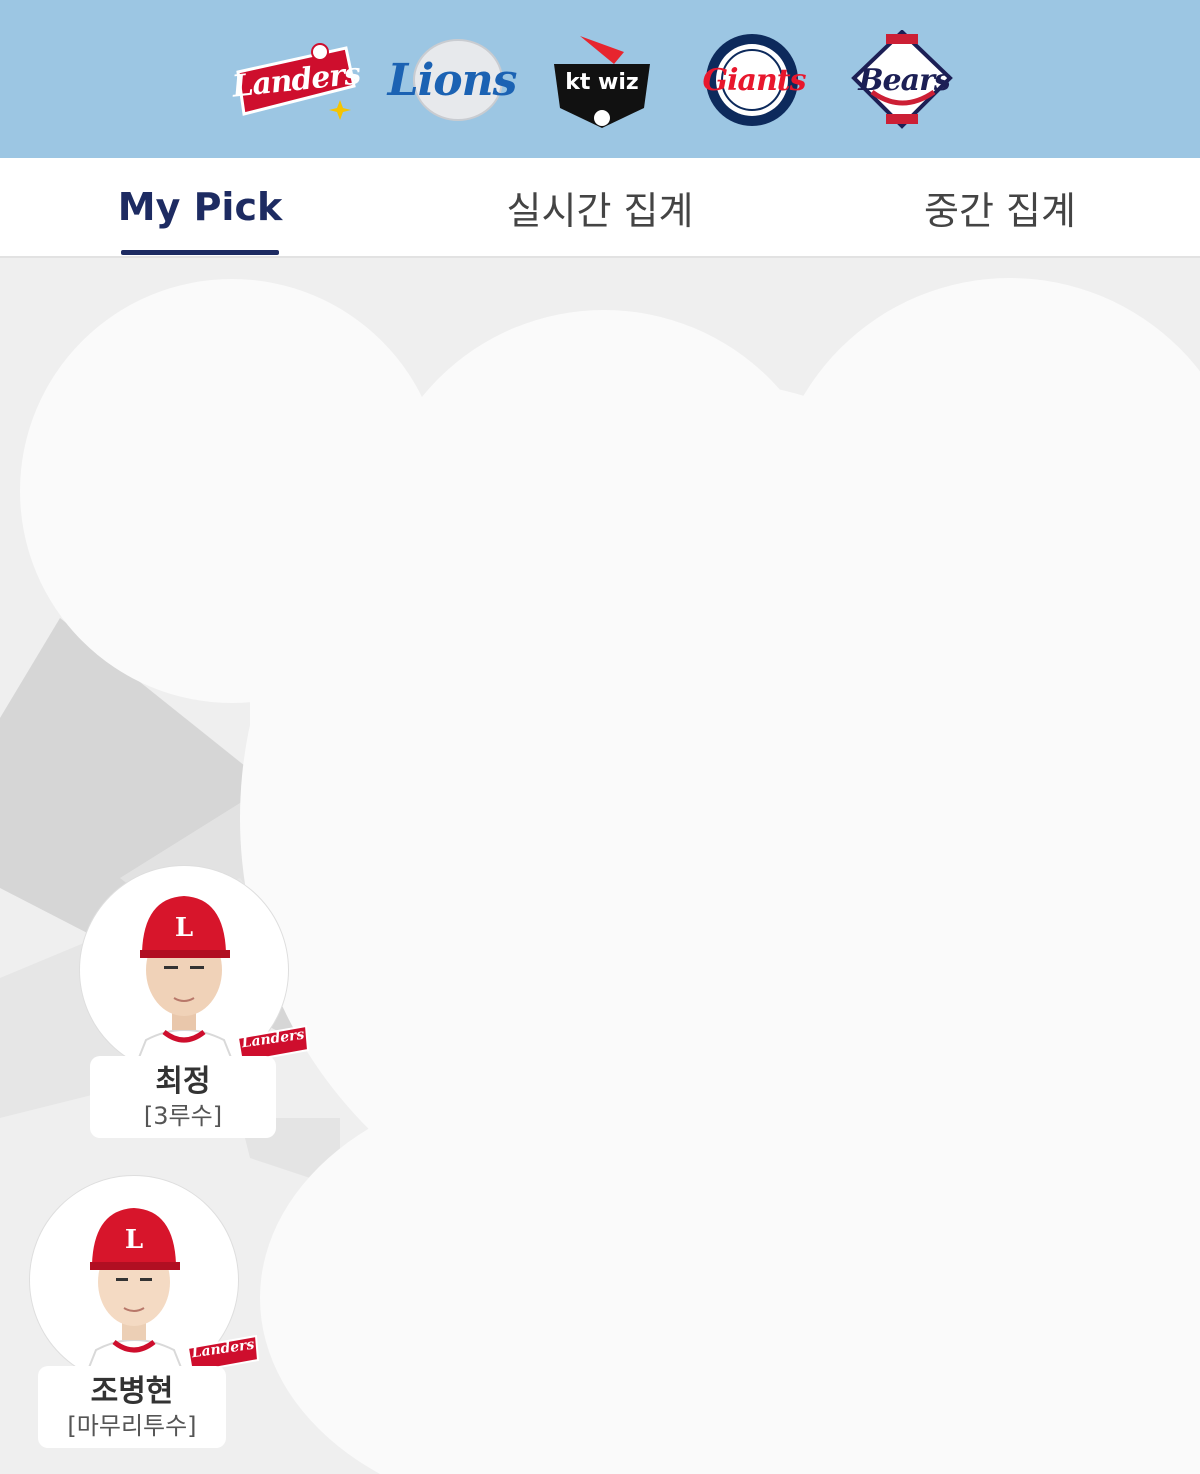 This screenshot has width=1200, height=1474. I want to click on team-logo-giants: Giants, so click(754, 80).